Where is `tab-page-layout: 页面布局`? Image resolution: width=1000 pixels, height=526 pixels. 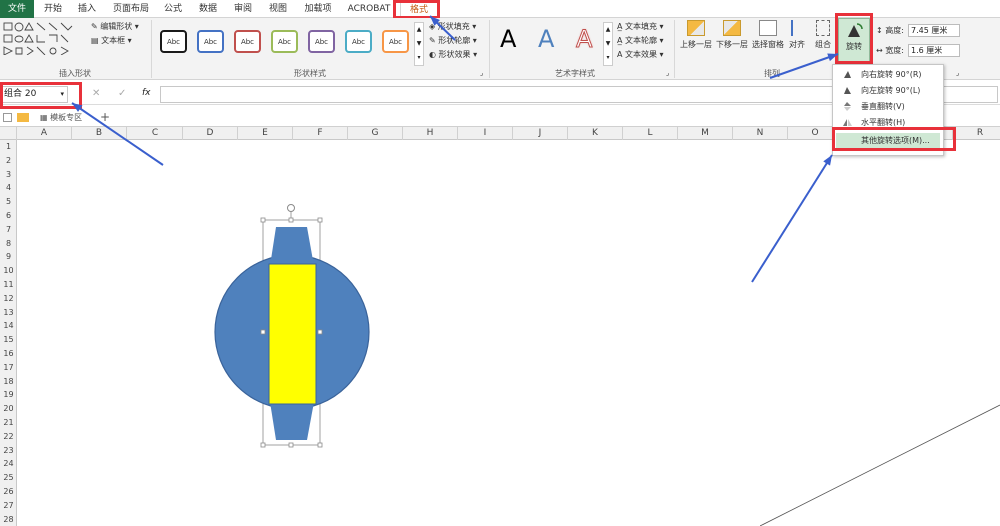 tab-page-layout: 页面布局 is located at coordinates (131, 9).